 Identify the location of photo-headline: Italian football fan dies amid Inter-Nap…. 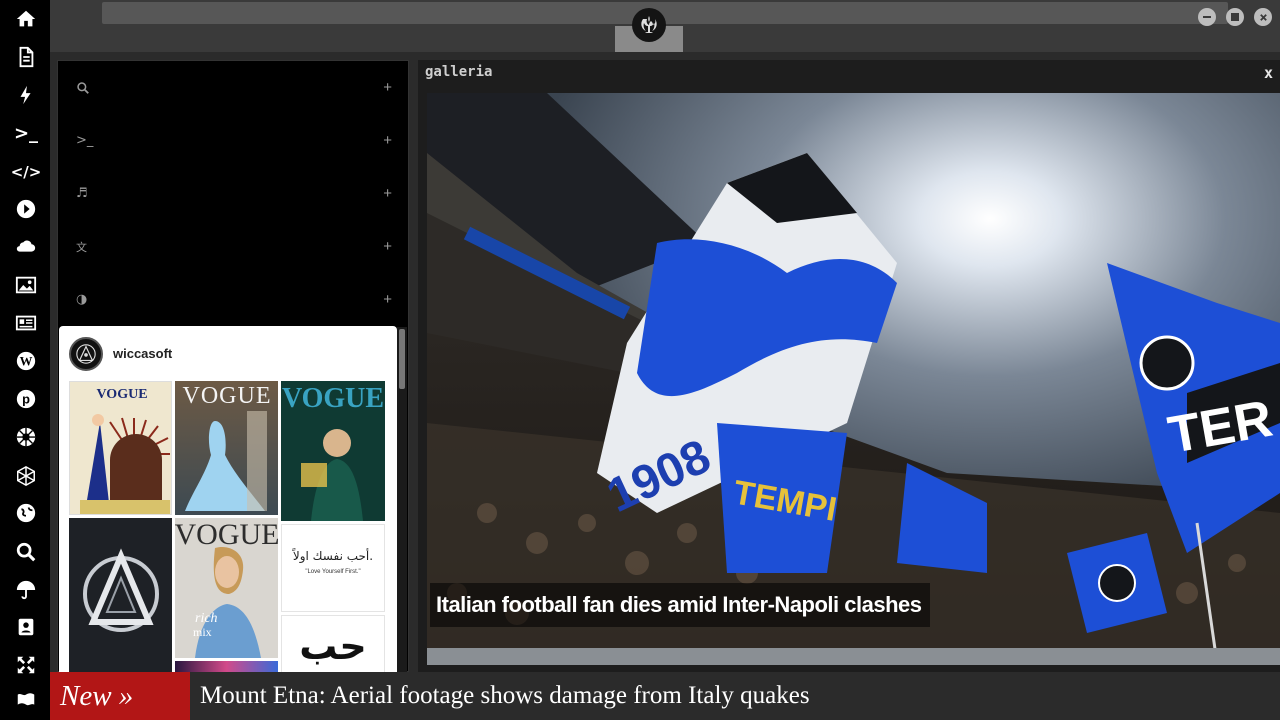
(680, 605).